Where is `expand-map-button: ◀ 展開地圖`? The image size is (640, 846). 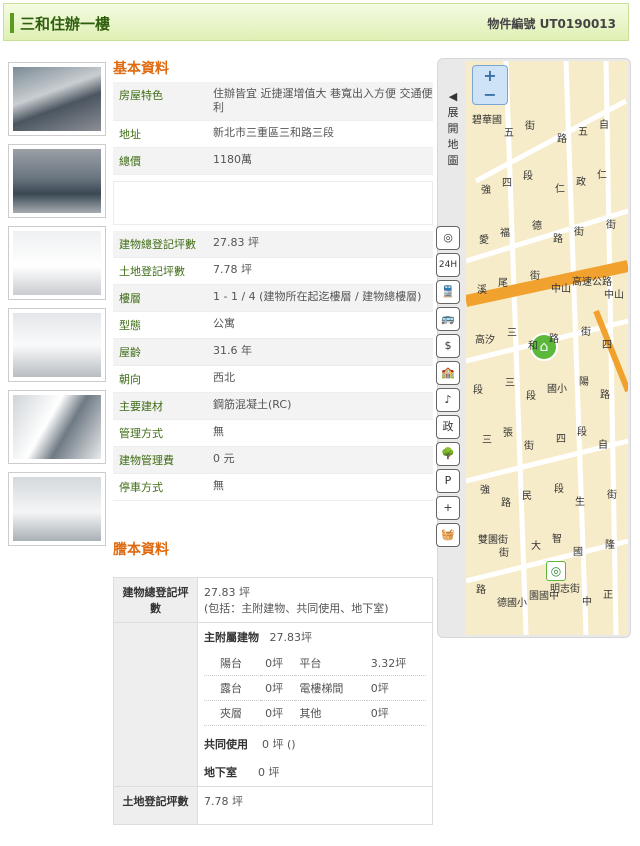
expand-map-button: ◀ 展開地圖 is located at coordinates (453, 129).